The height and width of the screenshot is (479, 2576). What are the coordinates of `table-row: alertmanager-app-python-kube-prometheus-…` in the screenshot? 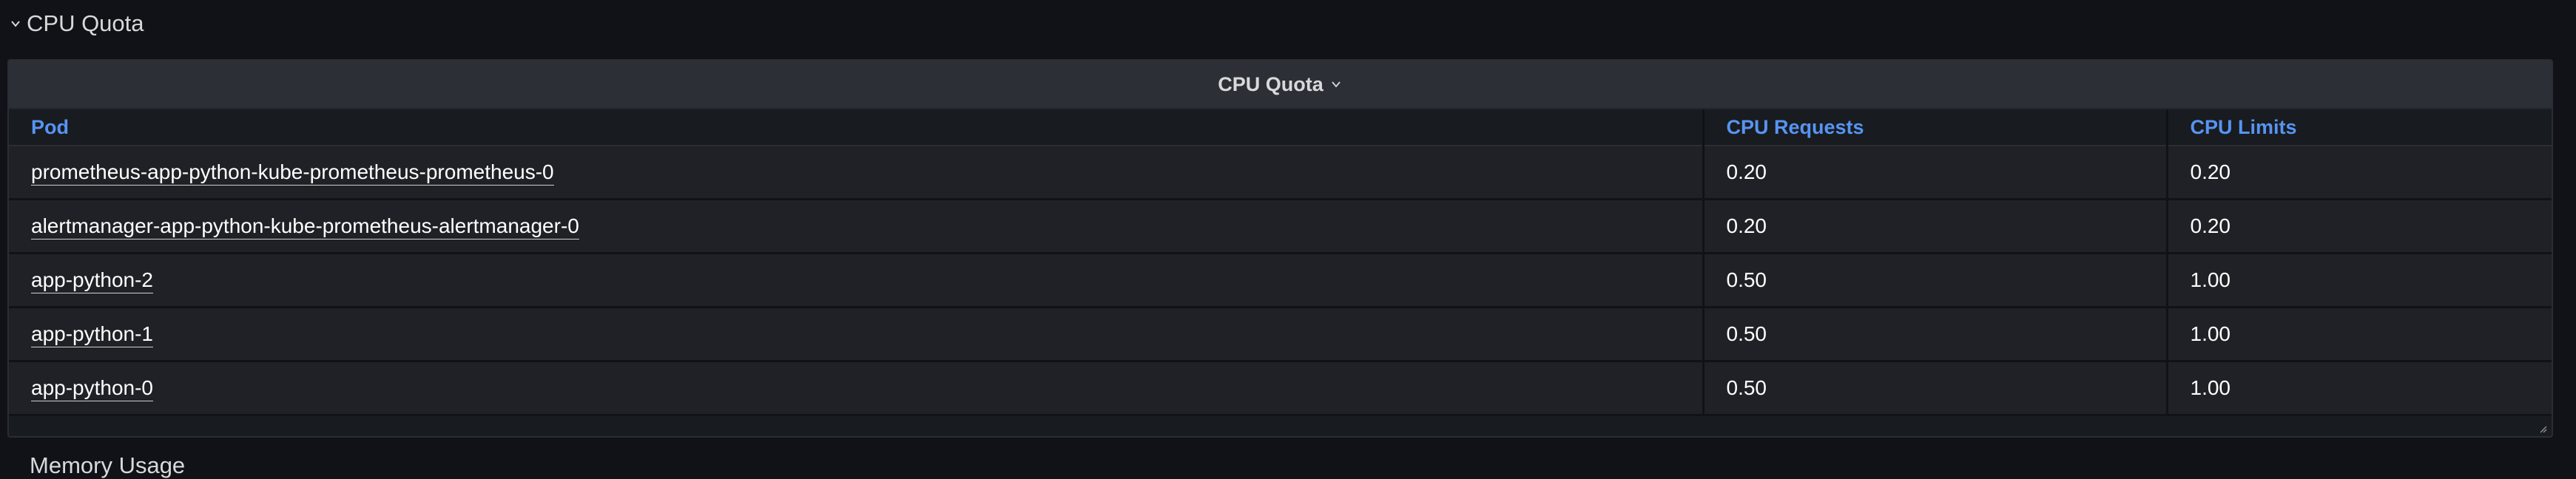 It's located at (1280, 226).